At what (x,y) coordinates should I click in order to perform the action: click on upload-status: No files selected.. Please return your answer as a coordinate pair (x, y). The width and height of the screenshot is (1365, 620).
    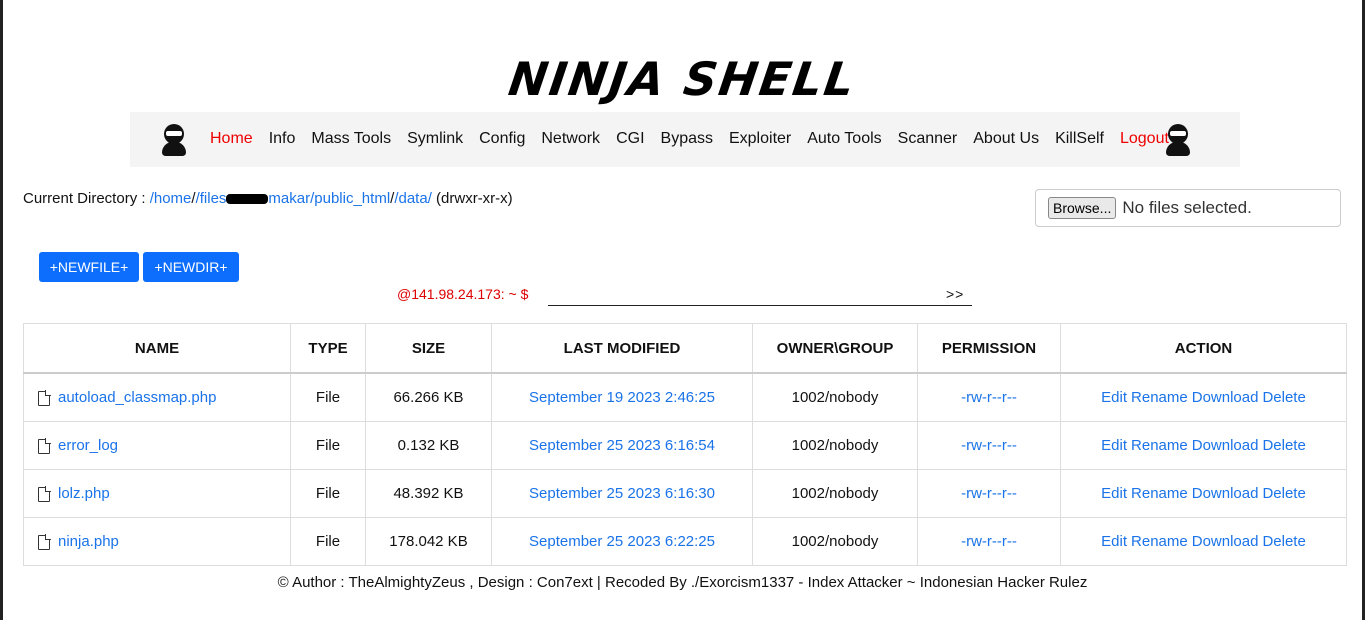
    Looking at the image, I should click on (1187, 207).